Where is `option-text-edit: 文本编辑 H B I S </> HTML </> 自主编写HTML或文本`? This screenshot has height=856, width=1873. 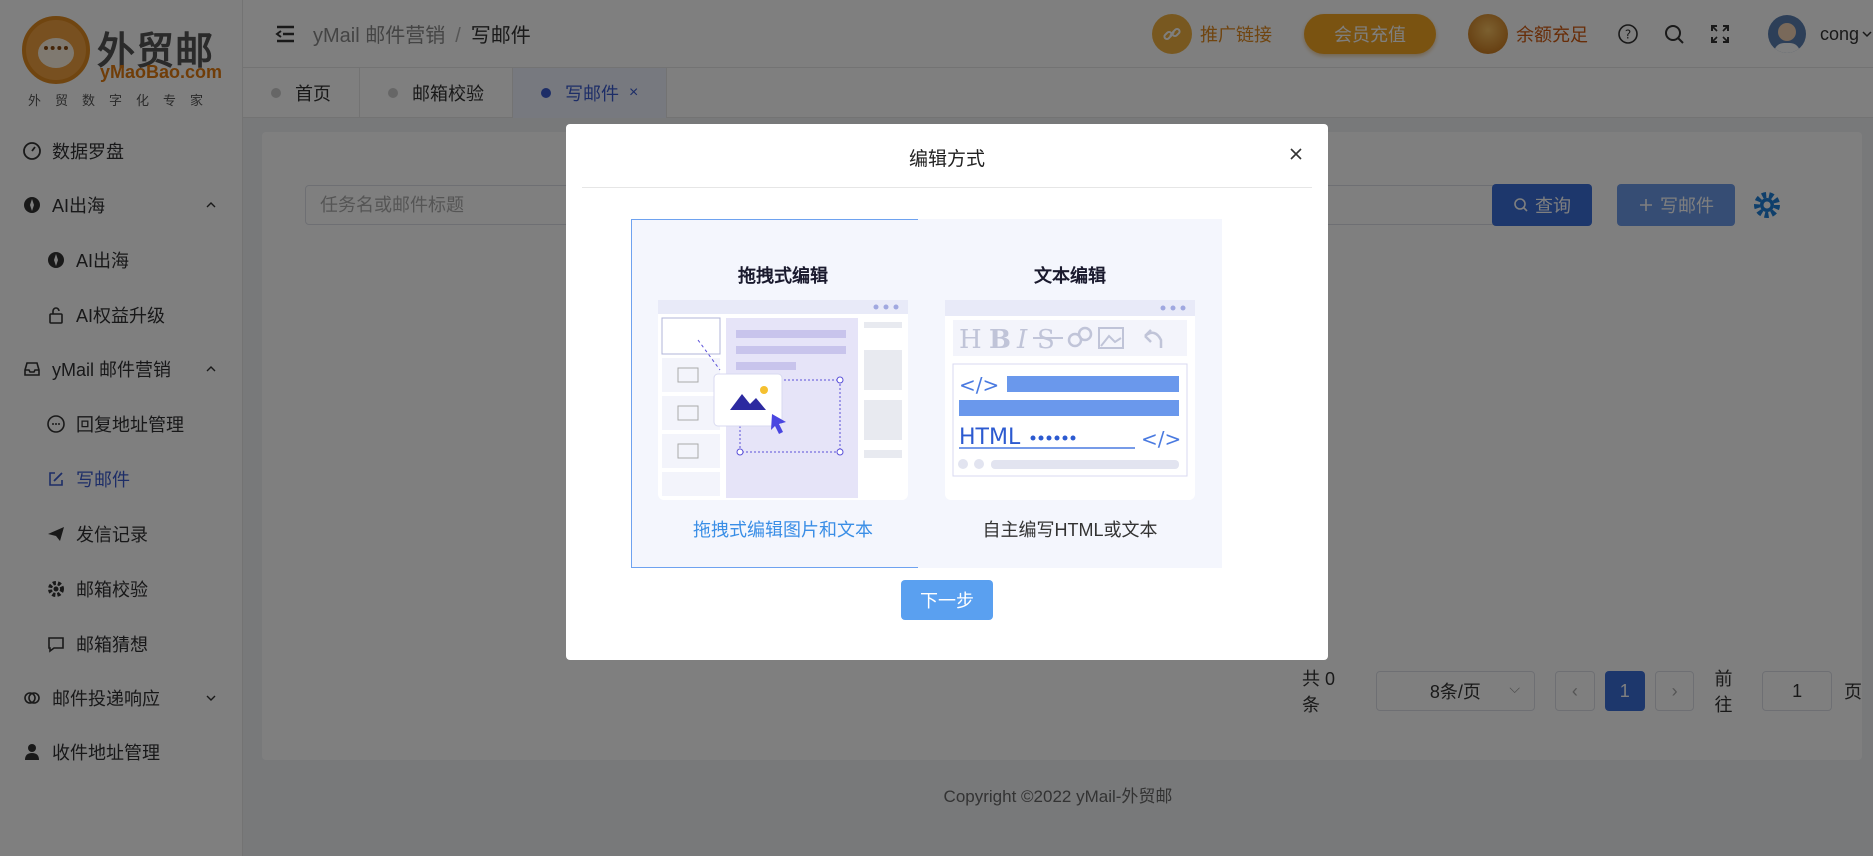
option-text-edit: 文本编辑 H B I S </> HTML </> 自主编写HTML或文本 is located at coordinates (1070, 393).